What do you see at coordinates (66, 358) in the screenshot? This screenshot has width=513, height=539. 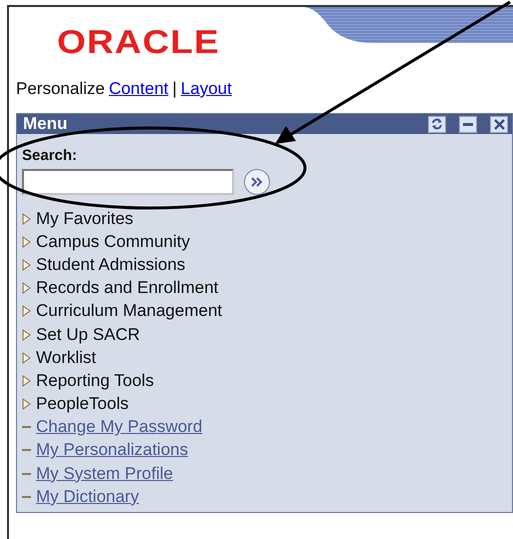 I see `menu-folder-item: Worklist` at bounding box center [66, 358].